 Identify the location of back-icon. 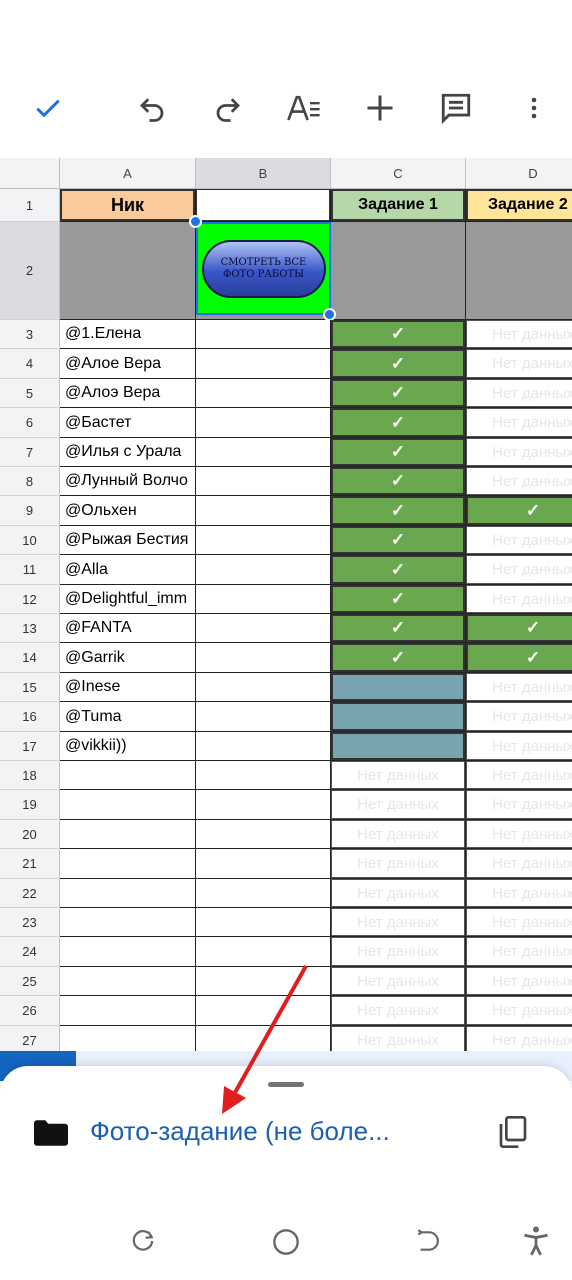
(427, 1243).